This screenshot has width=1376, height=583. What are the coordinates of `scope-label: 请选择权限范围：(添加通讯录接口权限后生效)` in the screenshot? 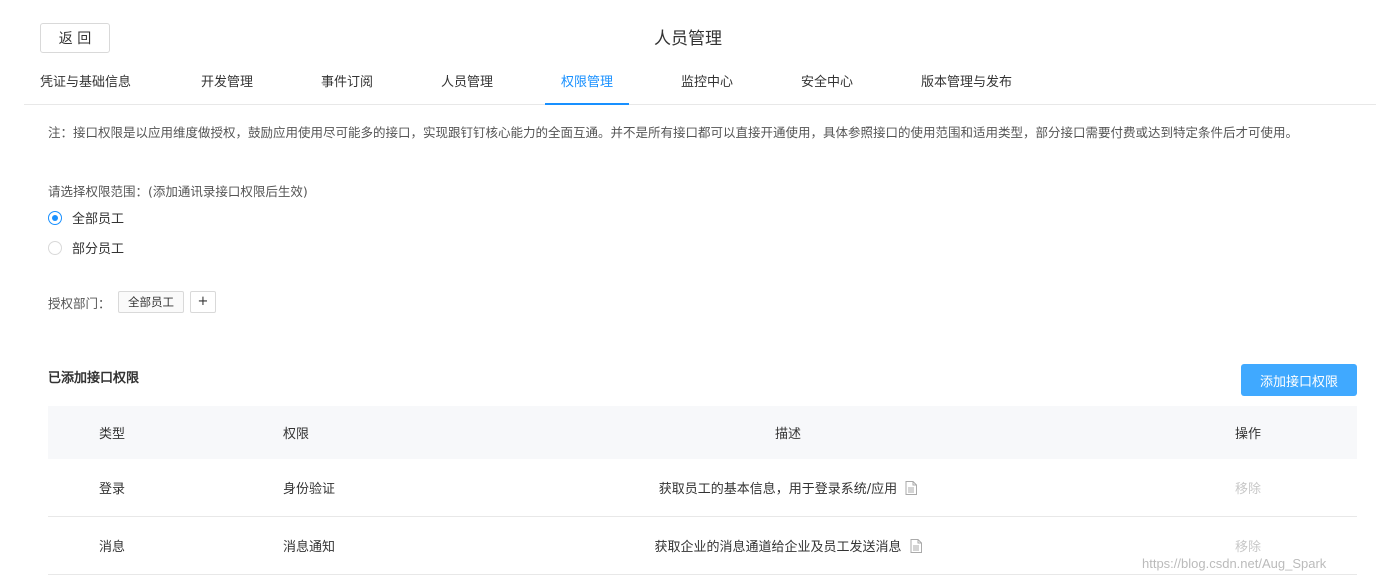 It's located at (178, 191).